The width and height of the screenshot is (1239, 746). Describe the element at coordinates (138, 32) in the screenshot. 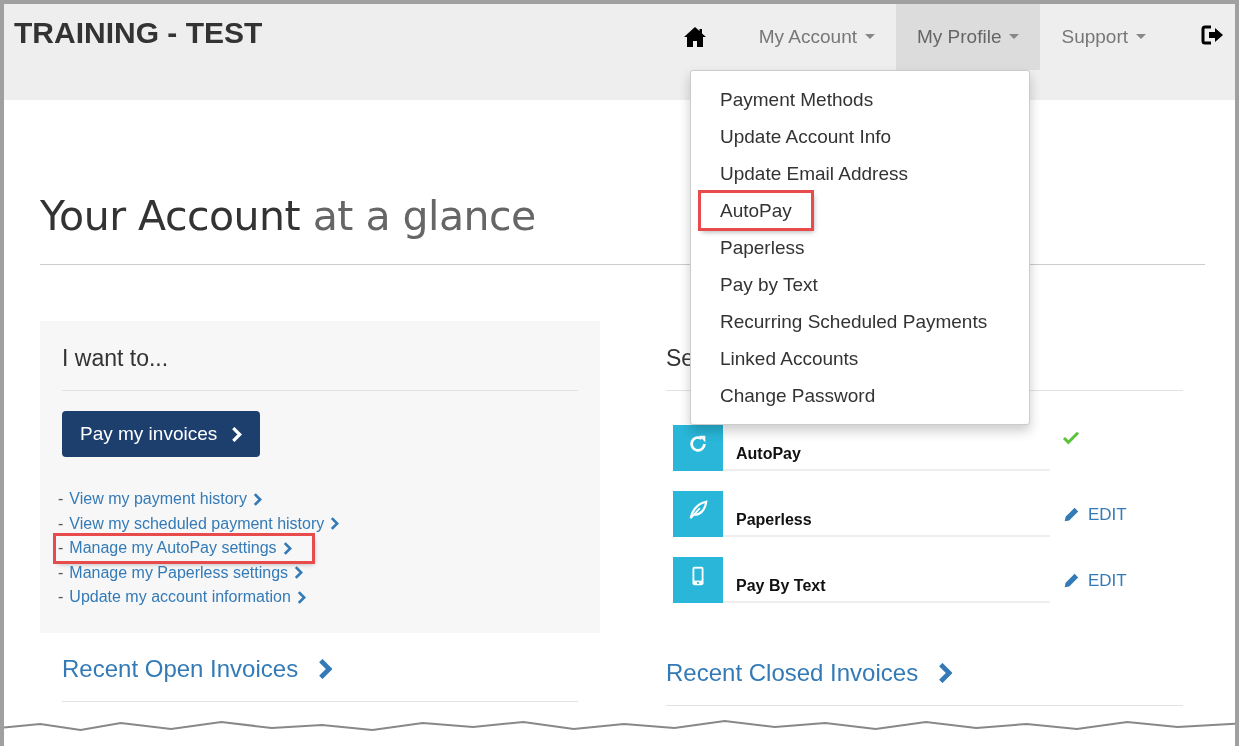

I see `brand-title: TRAINING - TEST` at that location.